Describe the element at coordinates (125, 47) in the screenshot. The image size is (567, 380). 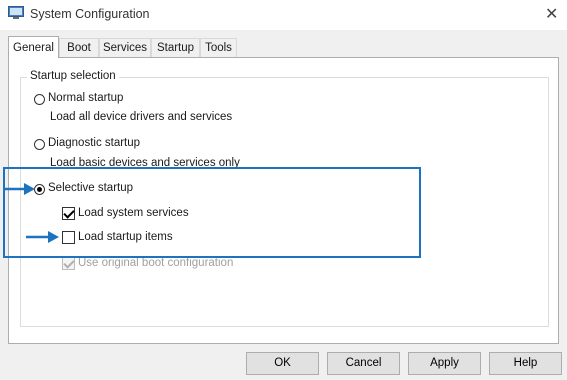
I see `tab-services: Services` at that location.